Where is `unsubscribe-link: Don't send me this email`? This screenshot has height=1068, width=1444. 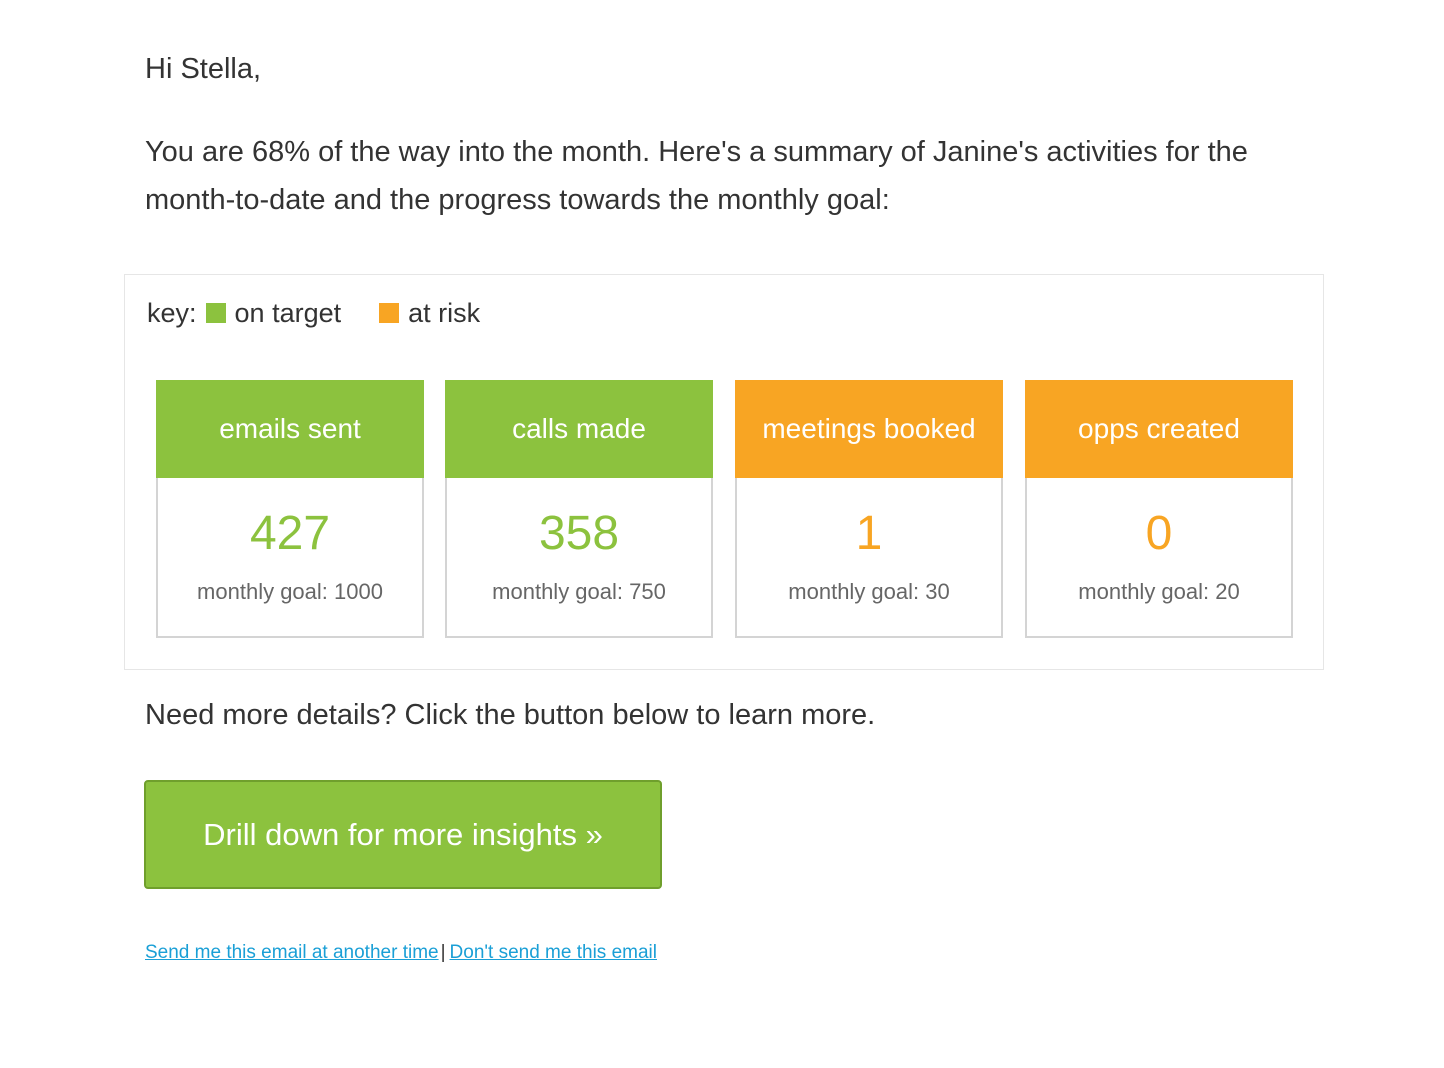 unsubscribe-link: Don't send me this email is located at coordinates (553, 952).